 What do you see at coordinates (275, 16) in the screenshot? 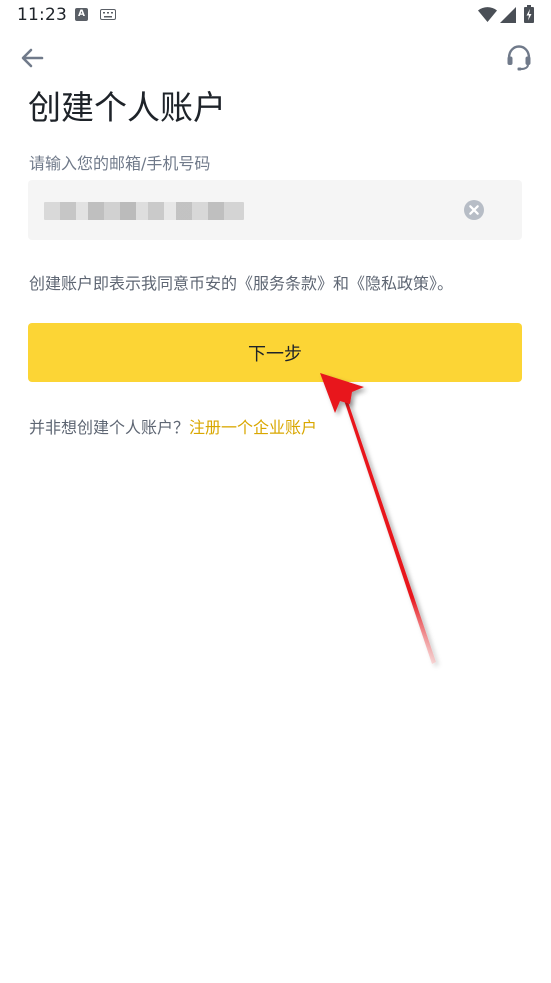
I see `status-bar: 11:23 A` at bounding box center [275, 16].